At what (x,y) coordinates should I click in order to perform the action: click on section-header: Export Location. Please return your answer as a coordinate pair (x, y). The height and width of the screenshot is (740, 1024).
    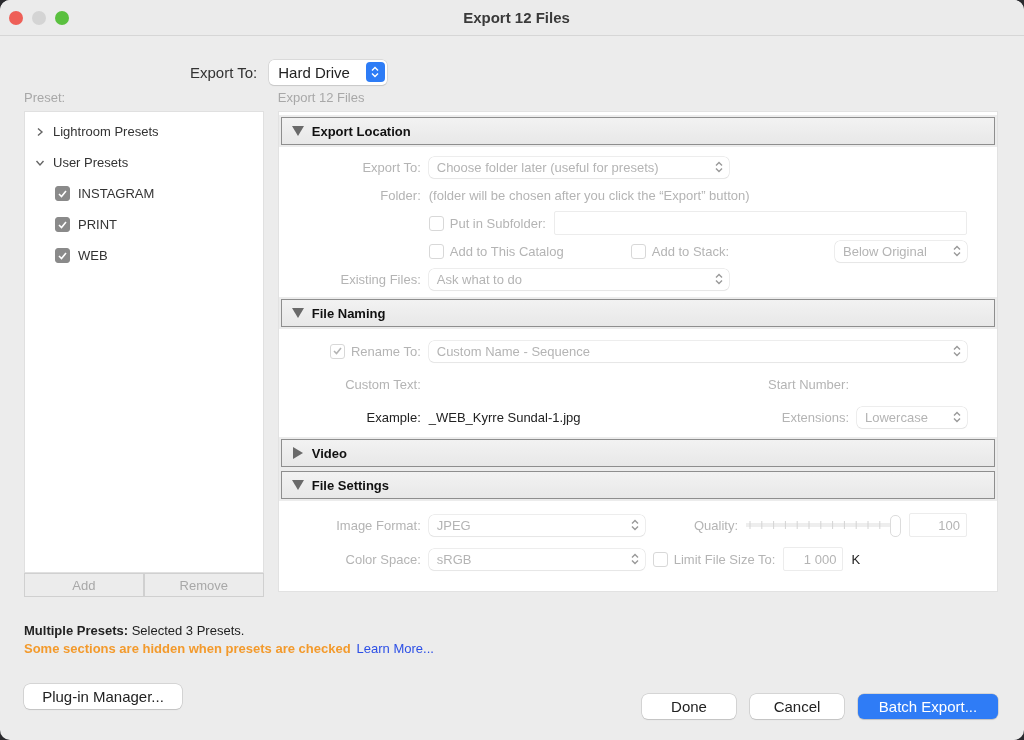
    Looking at the image, I should click on (637, 131).